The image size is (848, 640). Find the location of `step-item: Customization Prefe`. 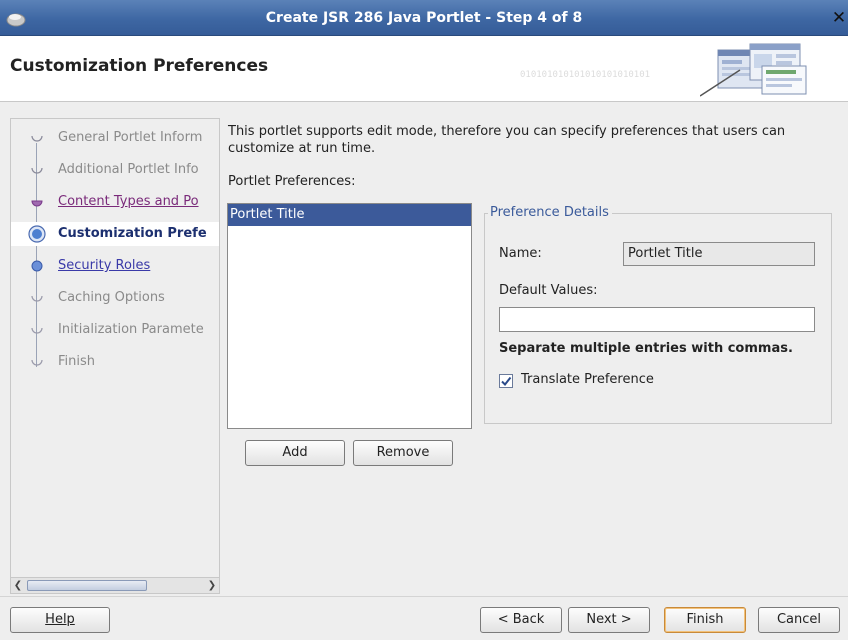

step-item: Customization Prefe is located at coordinates (115, 234).